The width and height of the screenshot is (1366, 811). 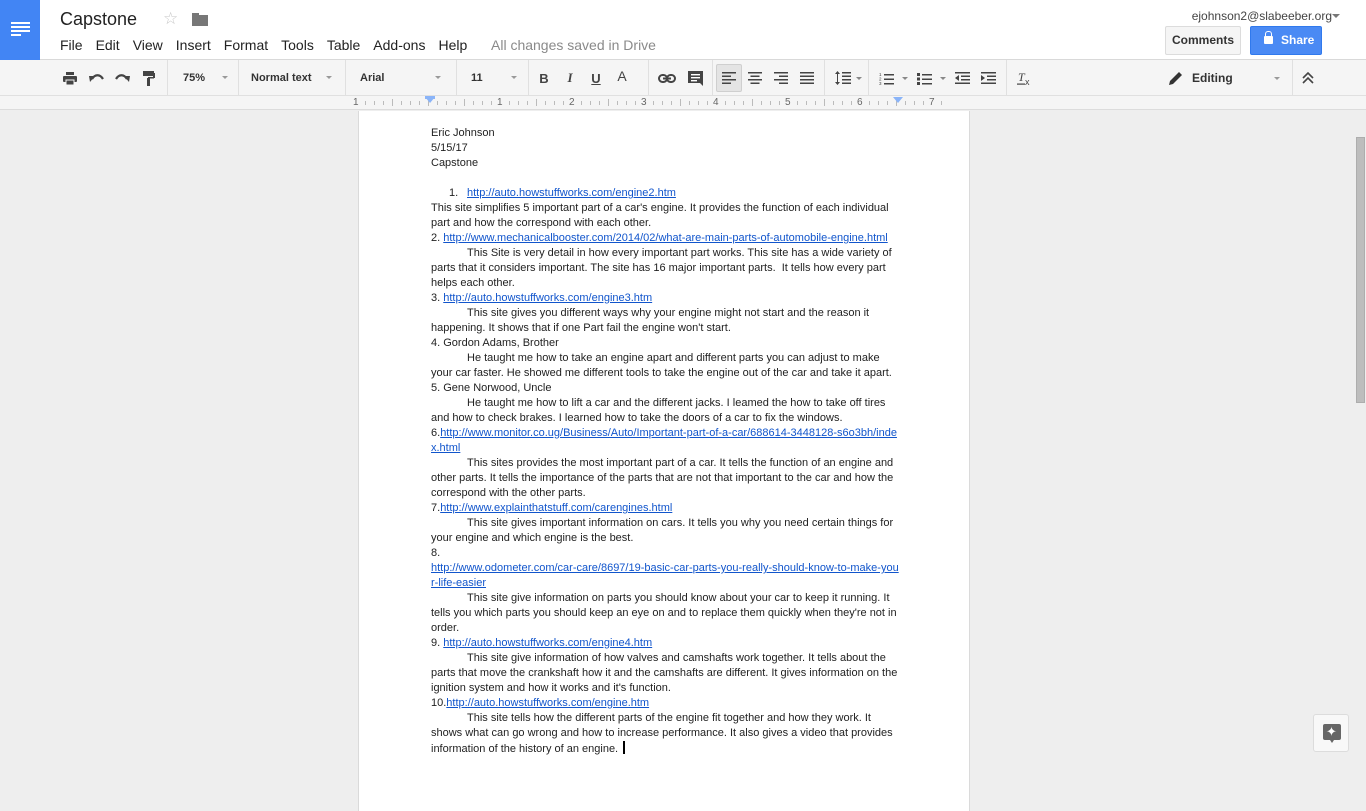 What do you see at coordinates (1212, 78) in the screenshot?
I see `editing-mode-label: Editing` at bounding box center [1212, 78].